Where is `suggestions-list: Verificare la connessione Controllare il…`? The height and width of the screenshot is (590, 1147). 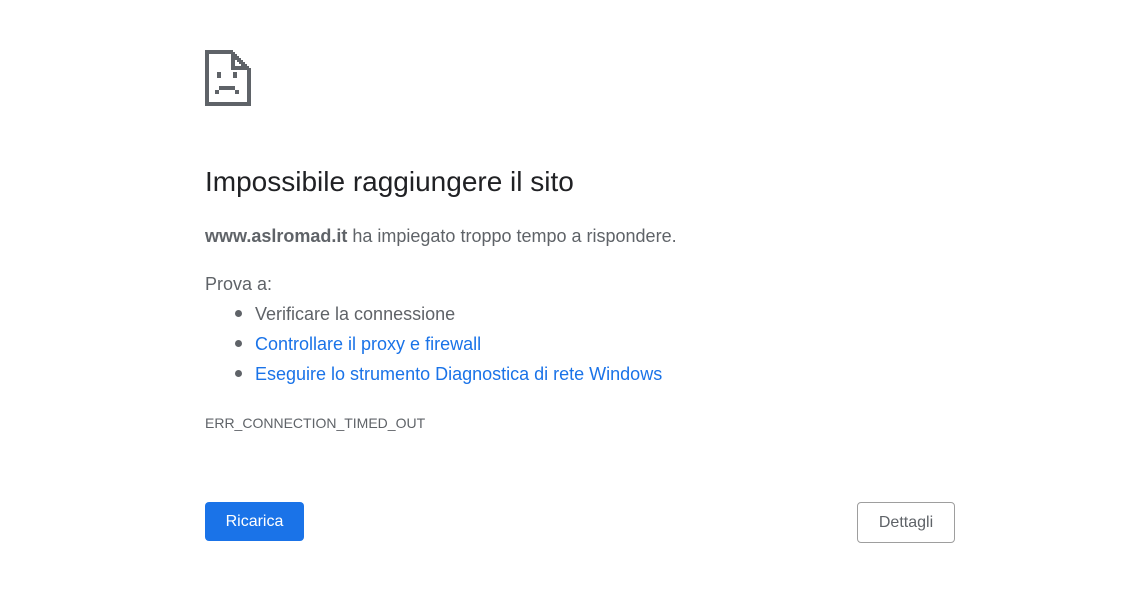 suggestions-list: Verificare la connessione Controllare il… is located at coordinates (433, 347).